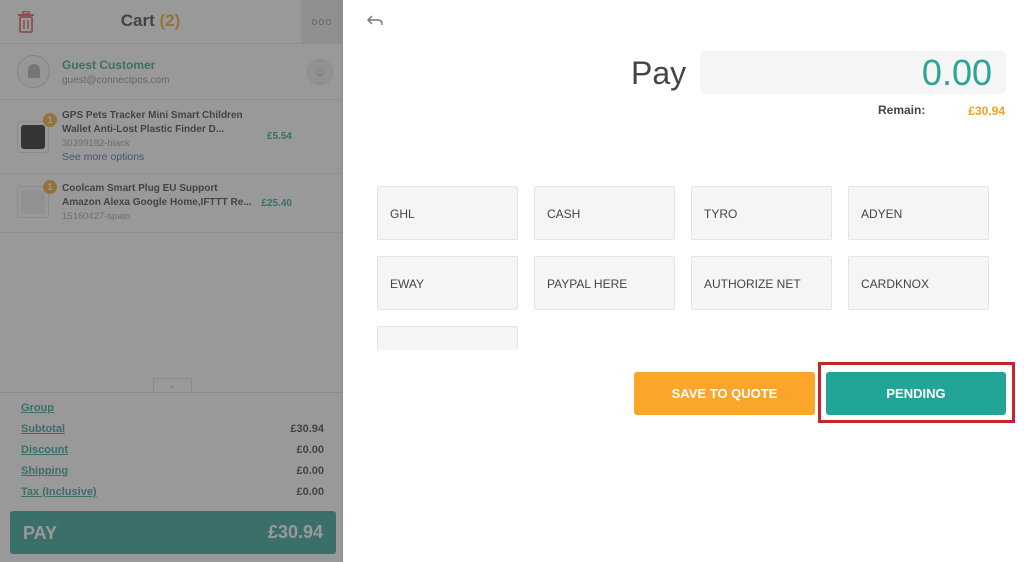  I want to click on save-to-quote-button: SAVE TO QUOTE, so click(724, 393).